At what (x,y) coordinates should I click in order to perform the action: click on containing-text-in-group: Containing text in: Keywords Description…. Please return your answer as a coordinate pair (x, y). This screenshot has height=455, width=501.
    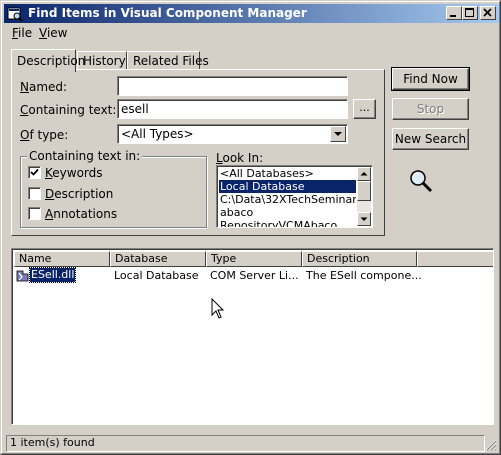
    Looking at the image, I should click on (113, 188).